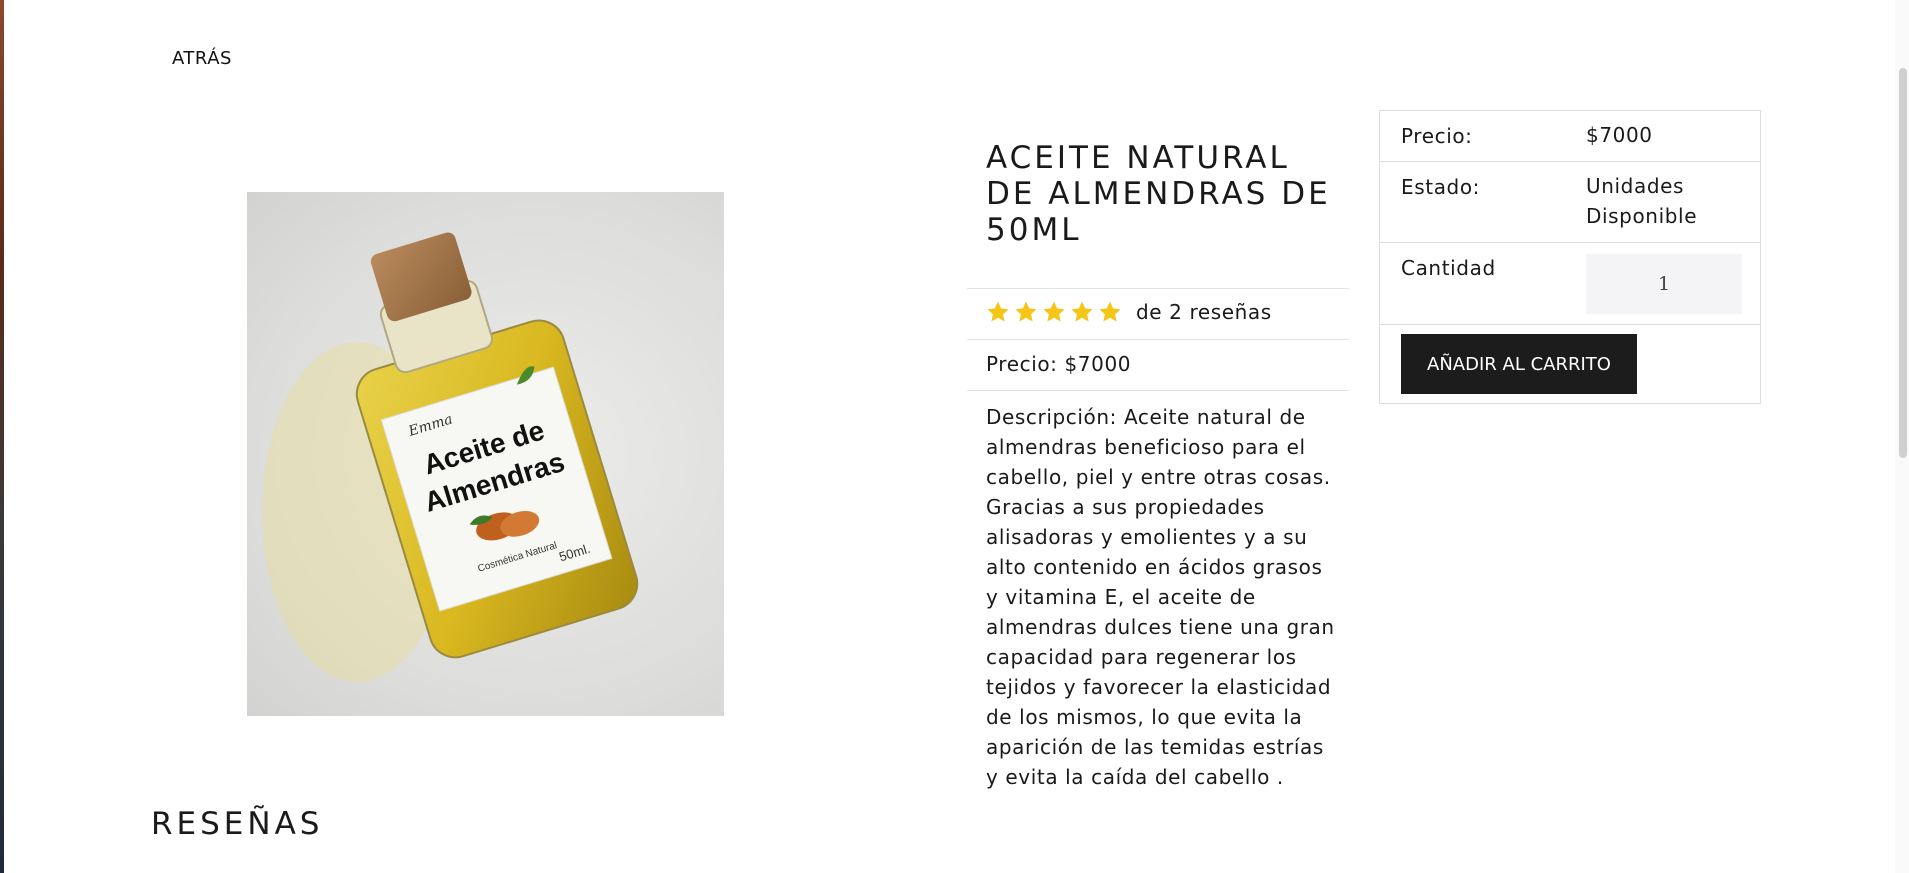 The image size is (1909, 873). I want to click on window-edge, so click(2, 436).